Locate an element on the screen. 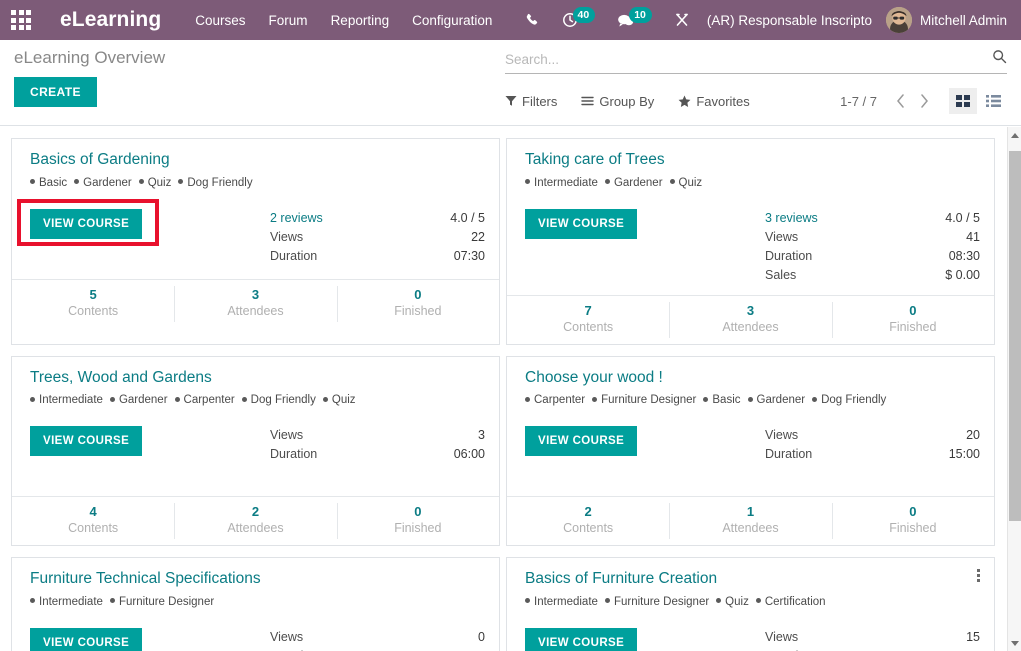 Image resolution: width=1021 pixels, height=651 pixels. scroll-up-button is located at coordinates (1014, 135).